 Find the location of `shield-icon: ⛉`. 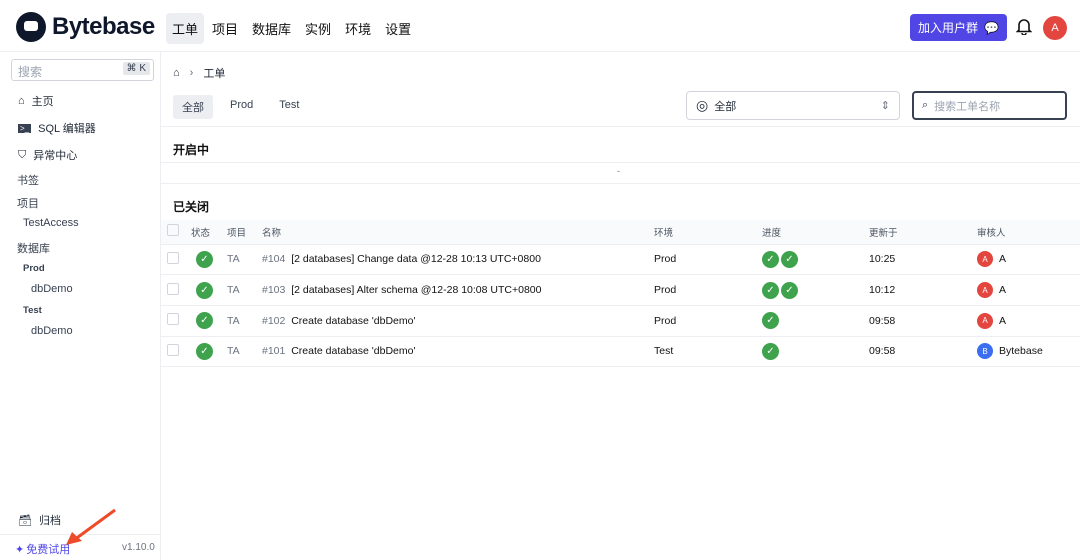

shield-icon: ⛉ is located at coordinates (22, 154).